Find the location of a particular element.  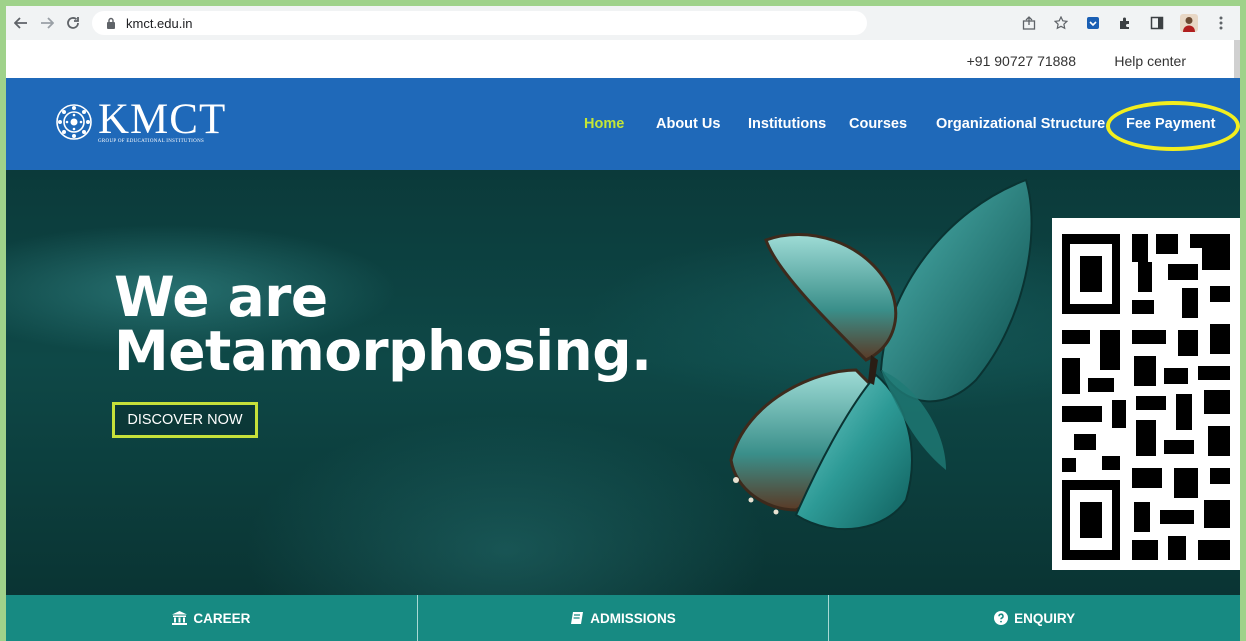

admissions-label: ADMISSIONS is located at coordinates (633, 618).